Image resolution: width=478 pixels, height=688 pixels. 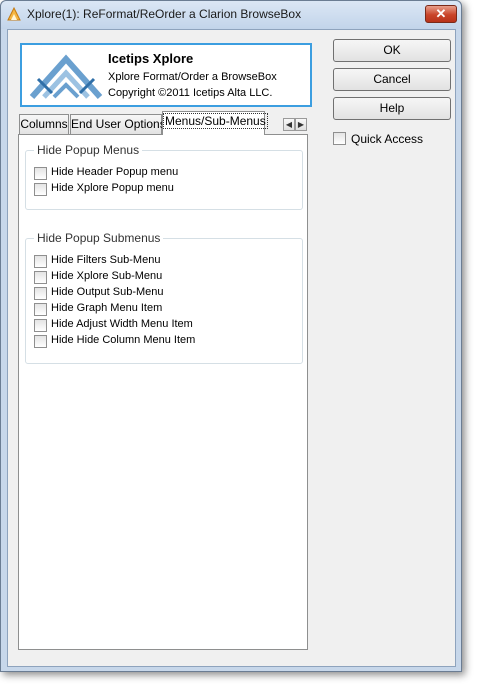 I want to click on tab-end-user-options-label: End User Options, so click(x=118, y=124).